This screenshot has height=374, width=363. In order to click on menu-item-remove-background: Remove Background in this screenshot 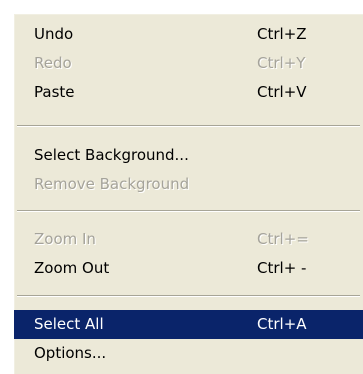, I will do `click(188, 184)`.